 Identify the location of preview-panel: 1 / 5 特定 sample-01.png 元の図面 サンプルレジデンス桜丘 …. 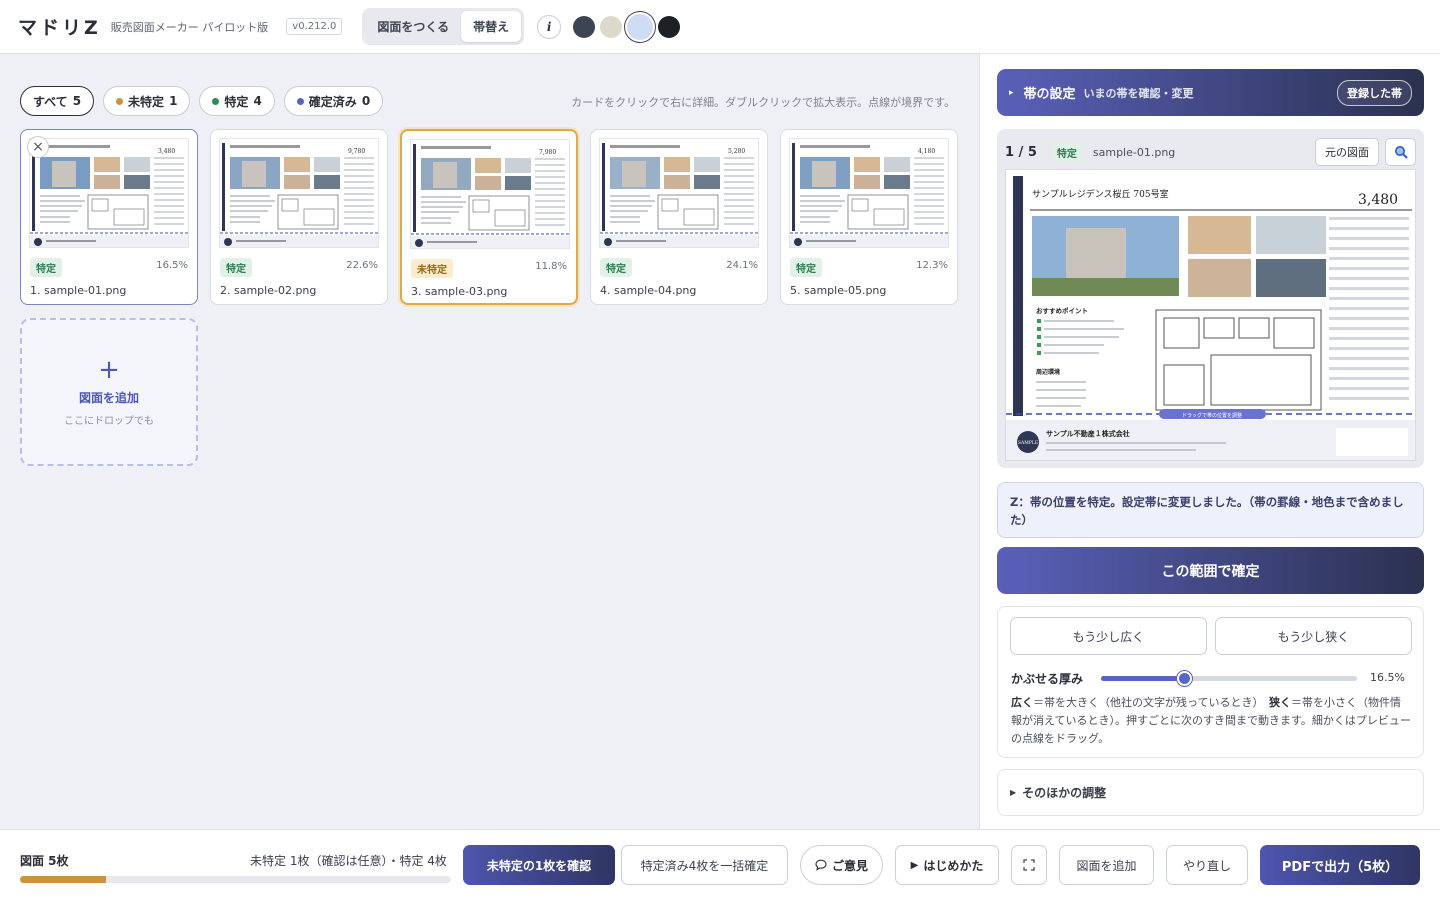
(1210, 298).